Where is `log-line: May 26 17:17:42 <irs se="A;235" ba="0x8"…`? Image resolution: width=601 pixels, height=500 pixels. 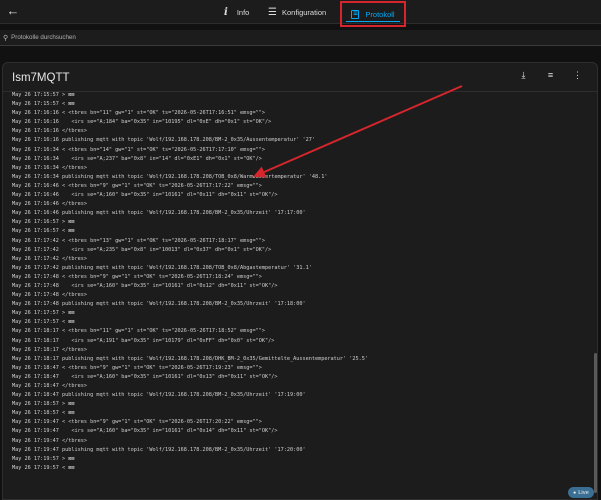
log-line: May 26 17:17:42 <irs se="A;235" ba="0x8"… is located at coordinates (142, 249).